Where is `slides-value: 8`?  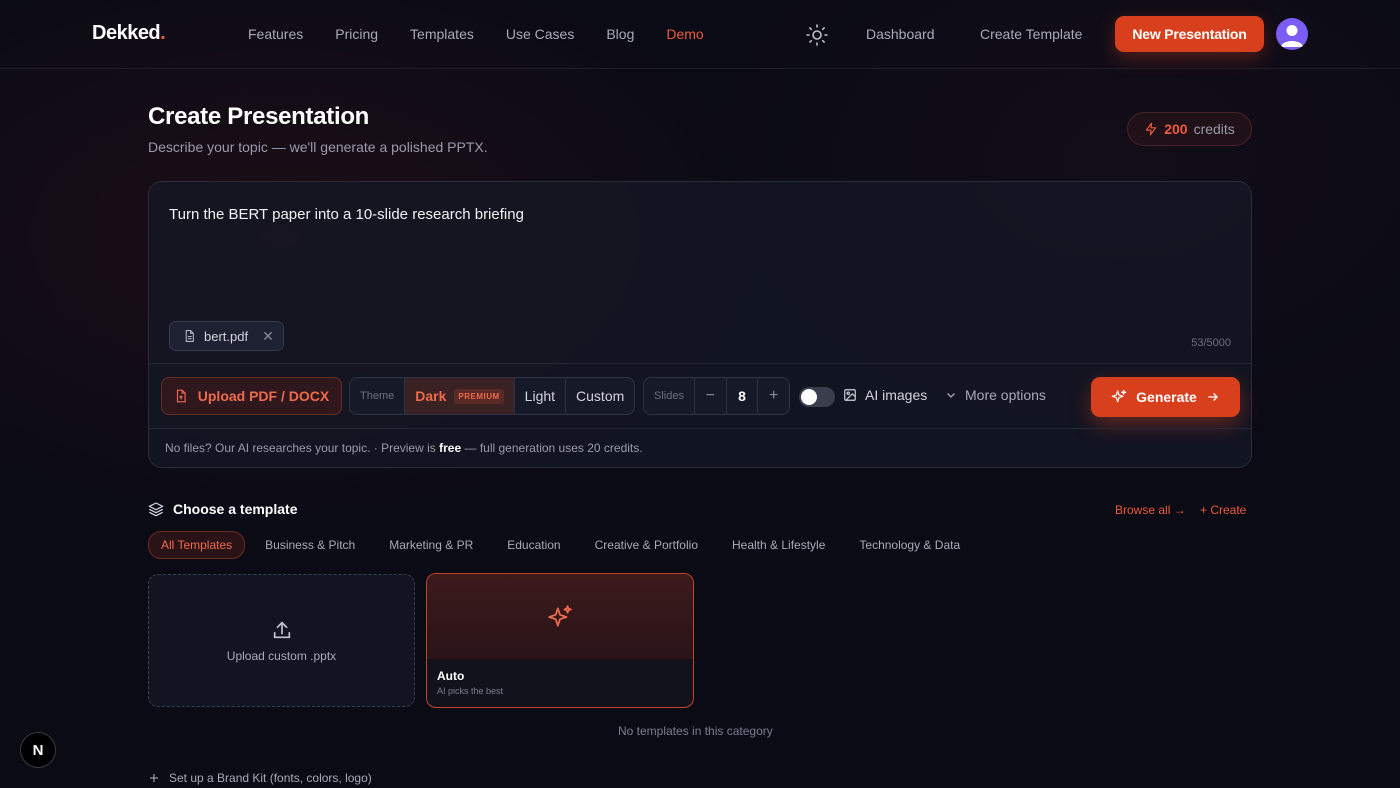 slides-value: 8 is located at coordinates (741, 396).